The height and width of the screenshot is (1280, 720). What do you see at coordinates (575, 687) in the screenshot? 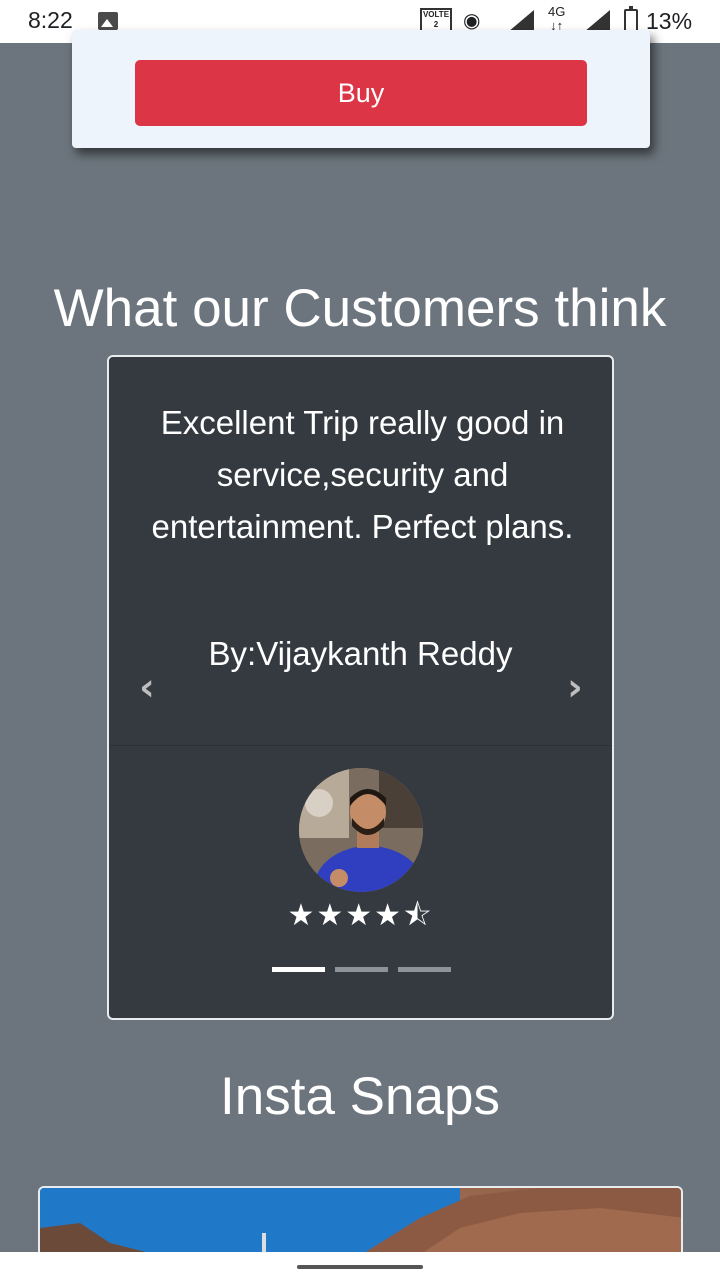
I see `carousel-next-icon: ›` at bounding box center [575, 687].